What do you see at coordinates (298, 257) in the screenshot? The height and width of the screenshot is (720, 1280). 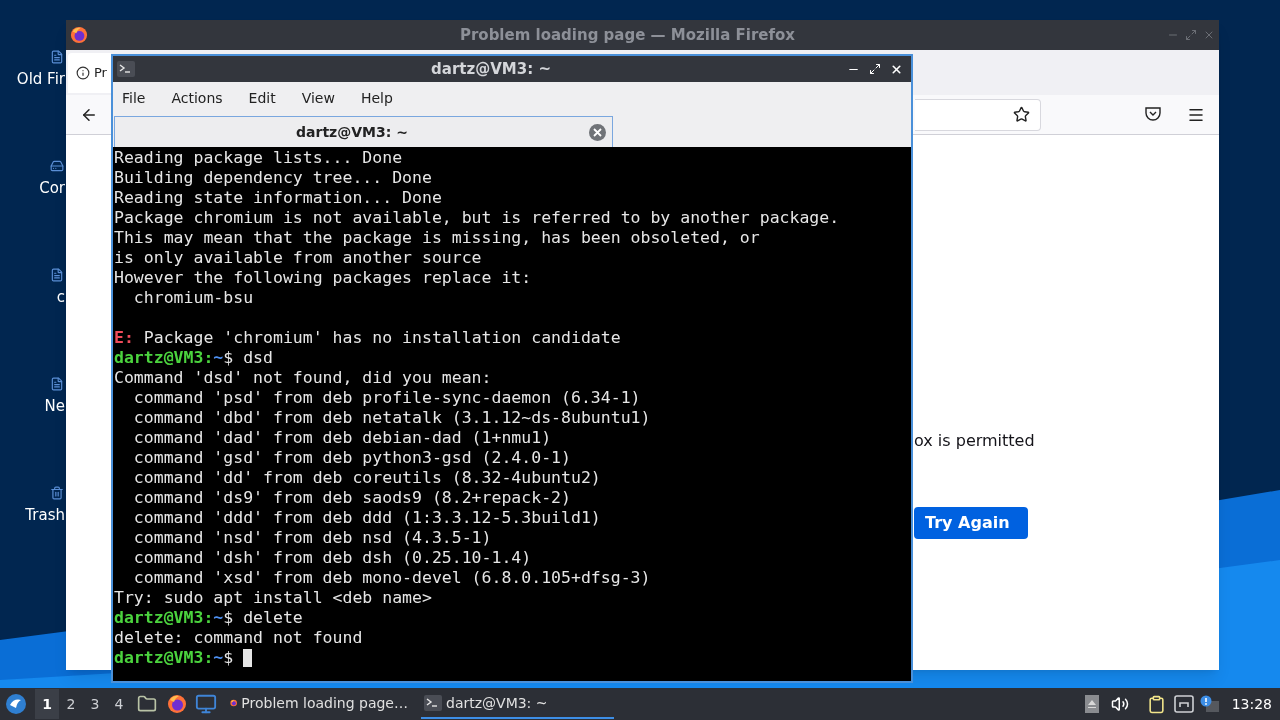 I see `terminal-output-line: is only available from another source` at bounding box center [298, 257].